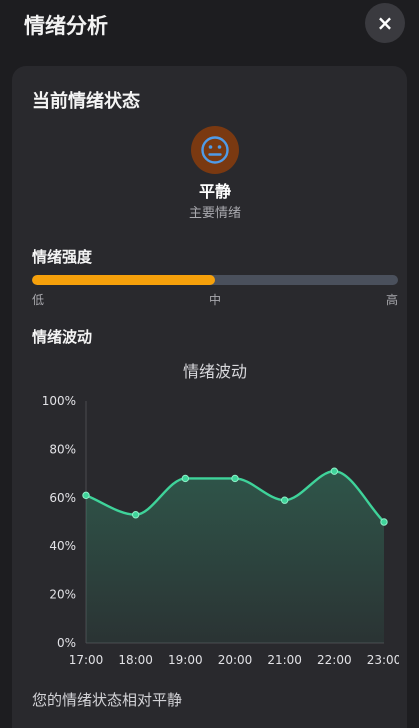  What do you see at coordinates (62, 257) in the screenshot?
I see `intensity-heading: 情绪强度` at bounding box center [62, 257].